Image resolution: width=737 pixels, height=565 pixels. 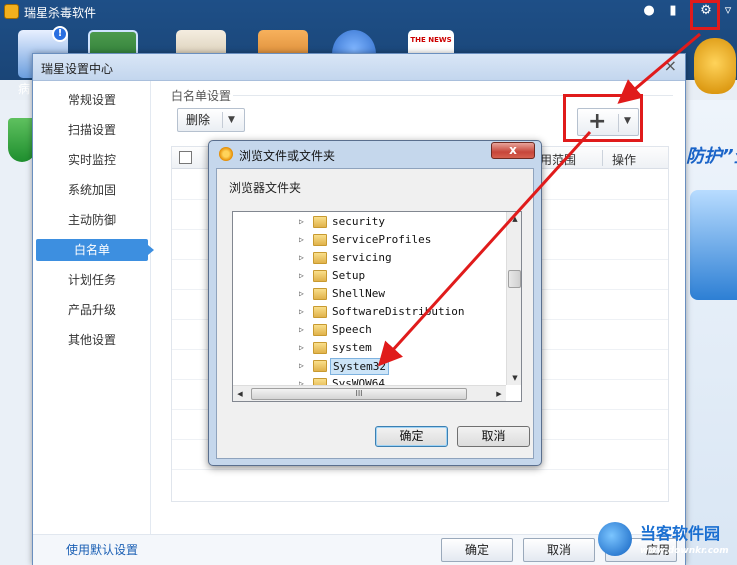 What do you see at coordinates (92, 220) in the screenshot?
I see `nav-item-active-defense: 主动防御` at bounding box center [92, 220].